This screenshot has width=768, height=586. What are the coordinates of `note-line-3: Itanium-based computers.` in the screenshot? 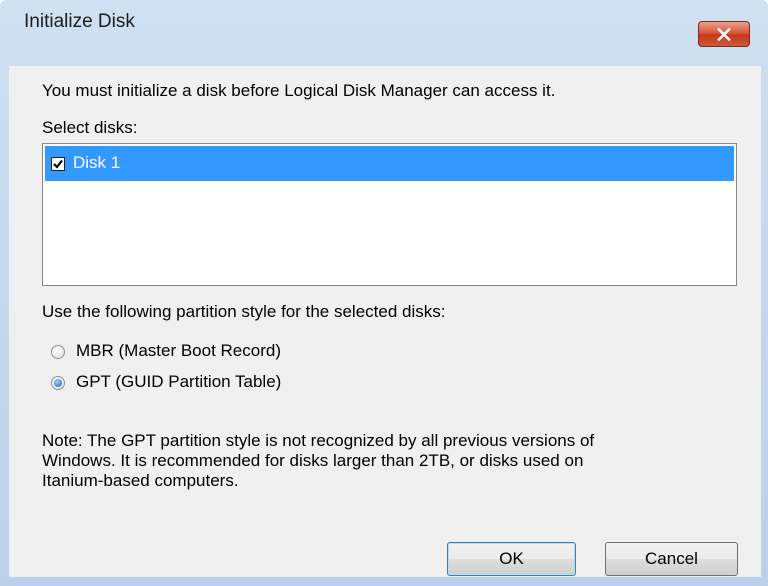 It's located at (140, 480).